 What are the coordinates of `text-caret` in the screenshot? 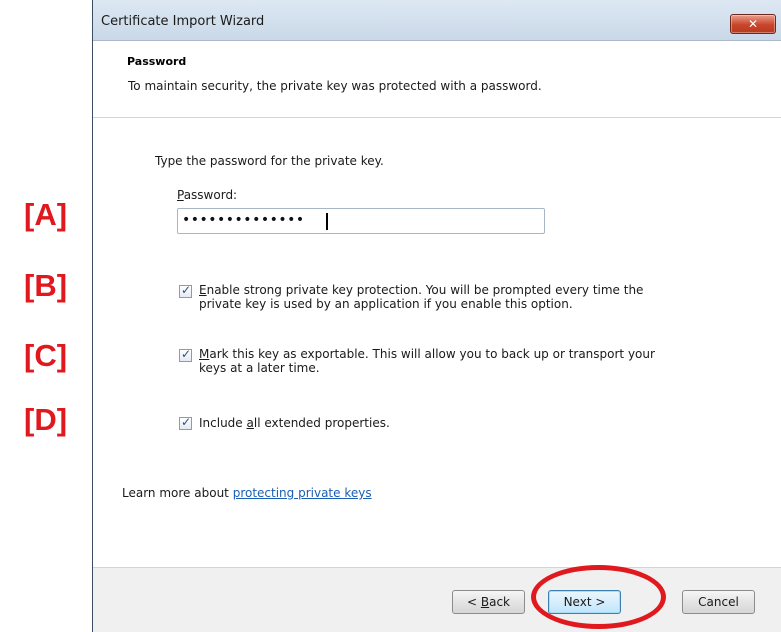 It's located at (327, 221).